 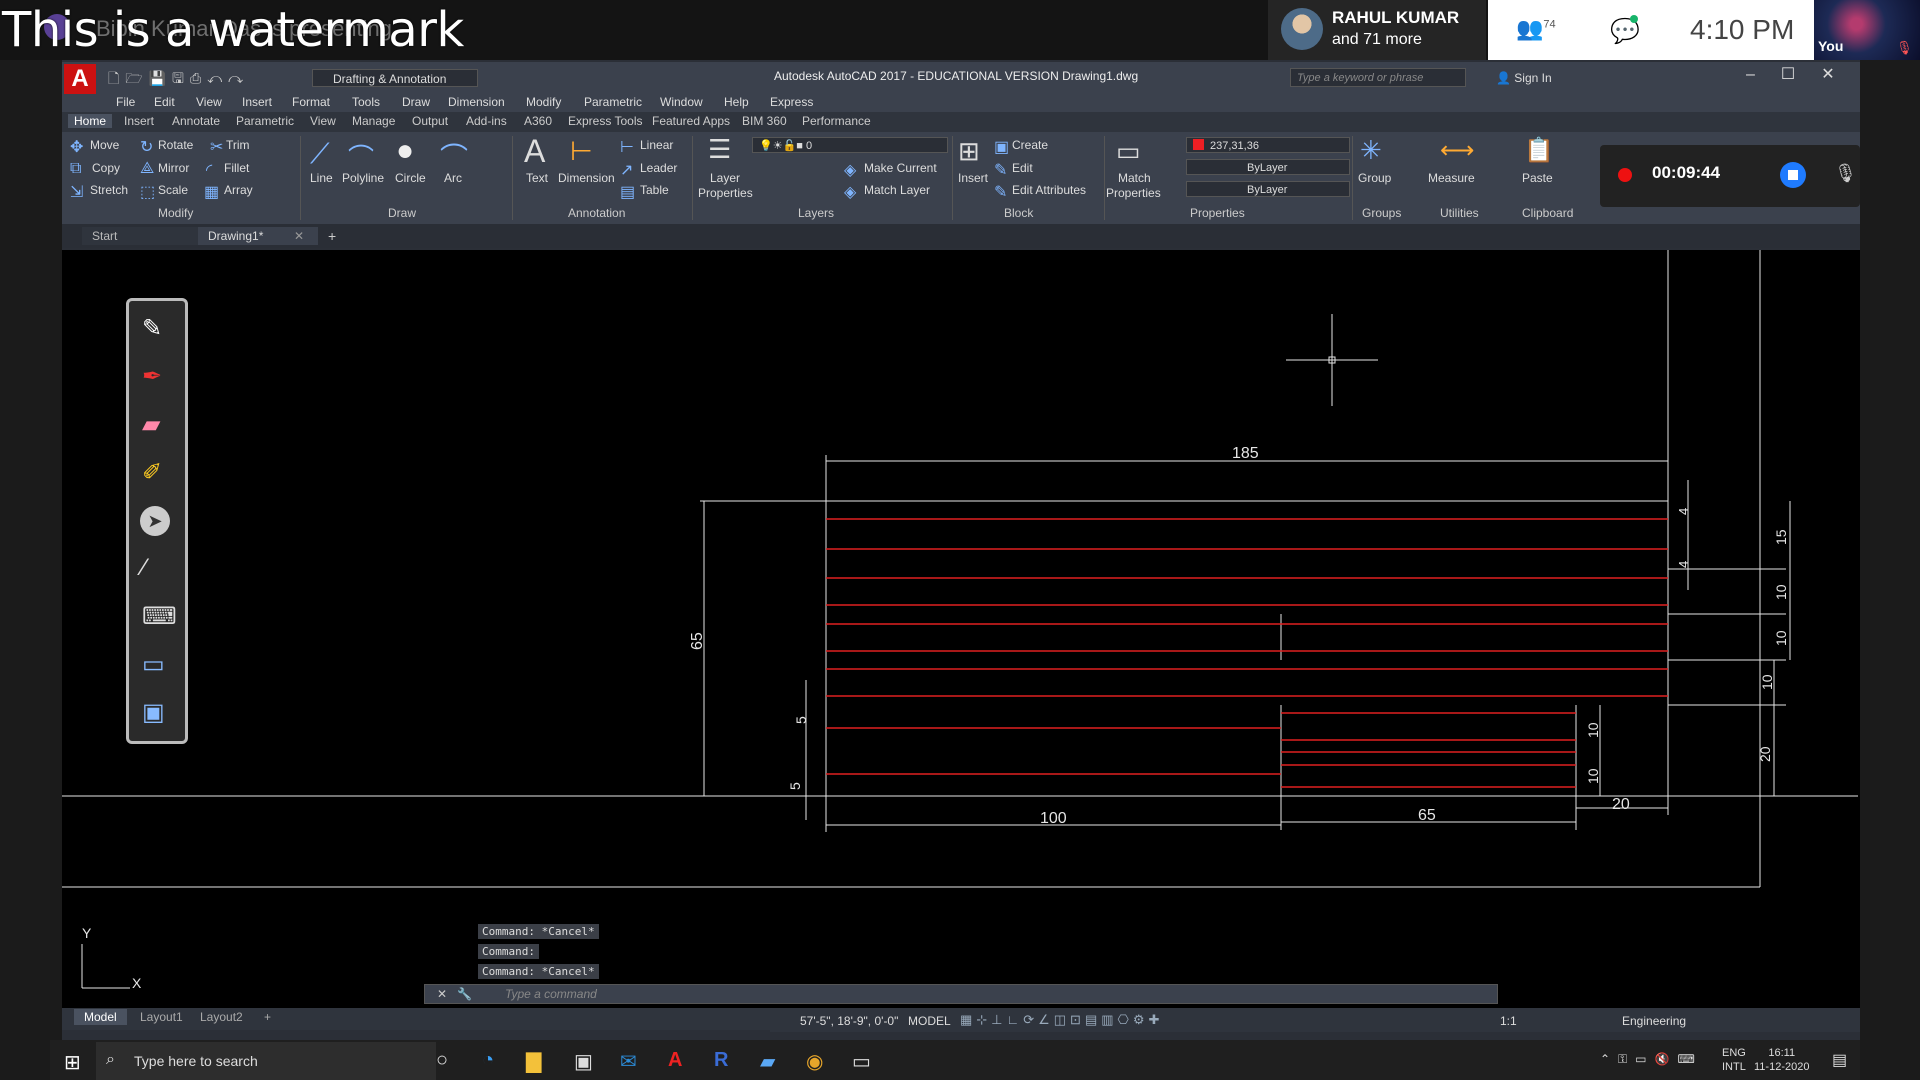 I want to click on whiteboard-icon: ✎, so click(x=152, y=328).